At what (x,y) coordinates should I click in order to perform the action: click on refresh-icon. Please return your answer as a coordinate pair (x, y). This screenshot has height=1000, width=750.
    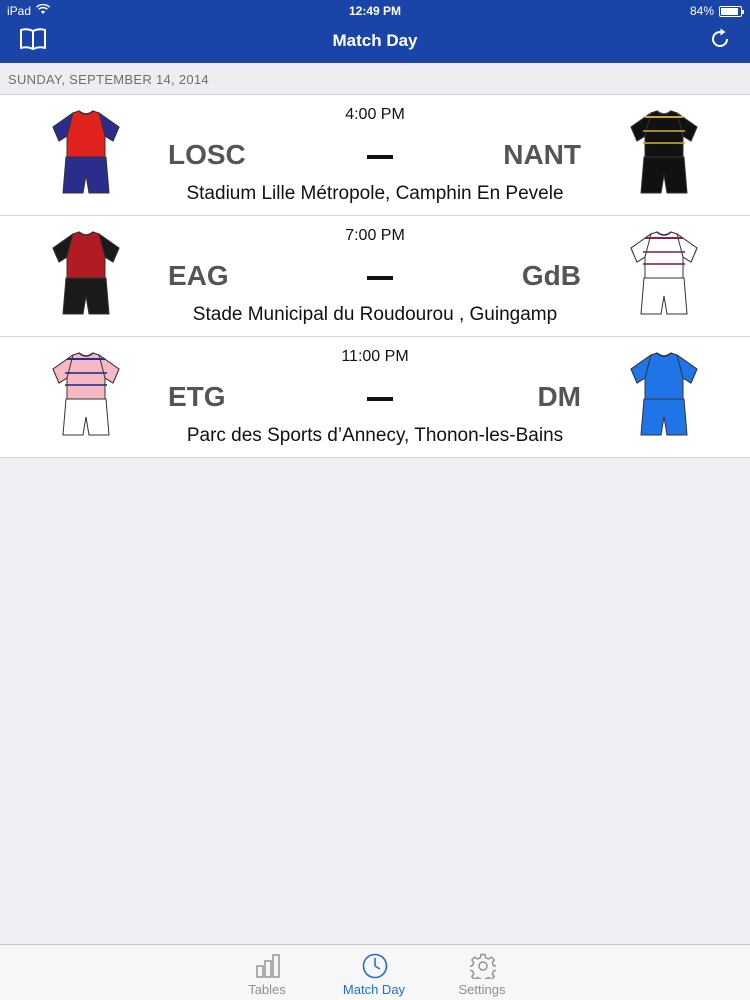
    Looking at the image, I should click on (720, 41).